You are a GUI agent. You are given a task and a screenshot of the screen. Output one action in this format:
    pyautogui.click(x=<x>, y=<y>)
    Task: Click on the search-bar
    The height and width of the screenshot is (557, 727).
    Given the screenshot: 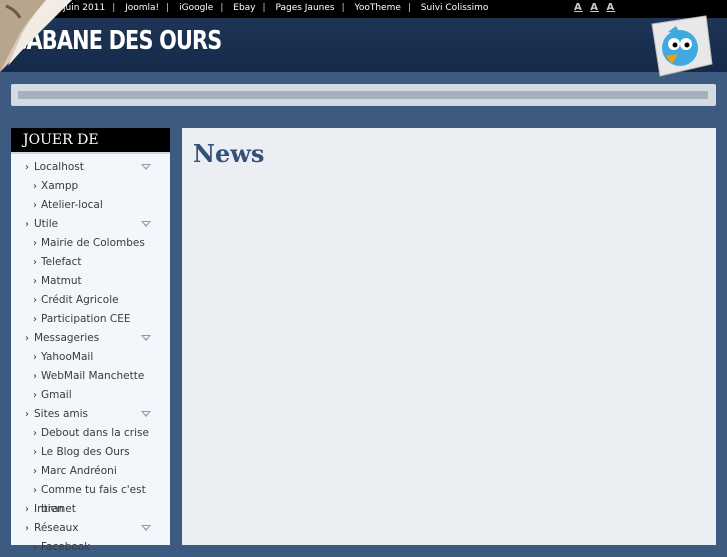 What is the action you would take?
    pyautogui.click(x=363, y=95)
    